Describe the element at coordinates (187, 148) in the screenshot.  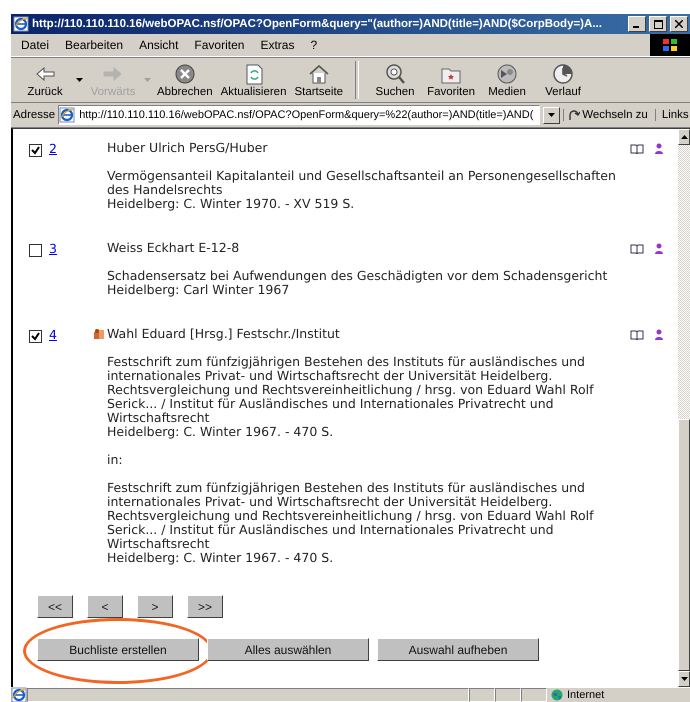
I see `result-heading: Huber Ulrich PersG/Huber` at that location.